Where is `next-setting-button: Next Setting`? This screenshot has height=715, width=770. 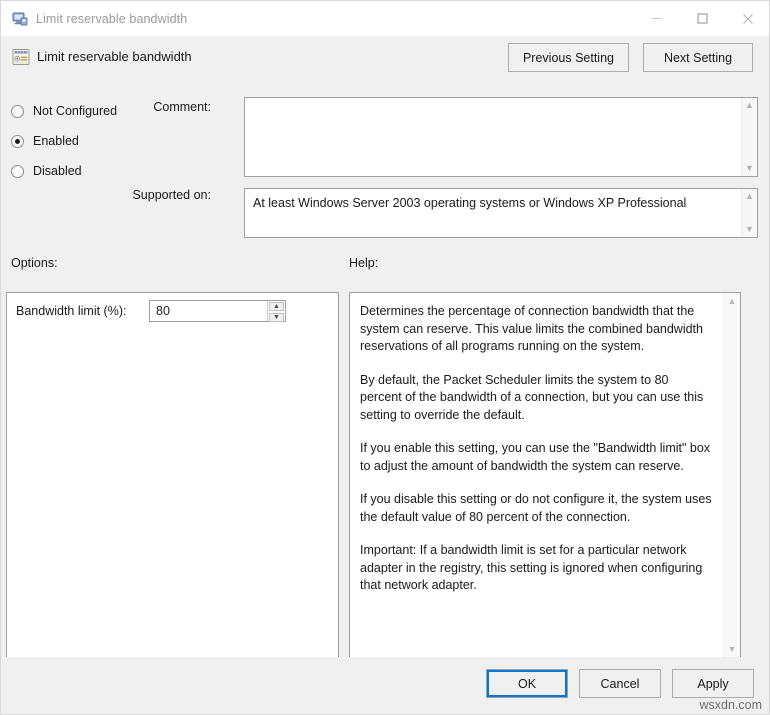
next-setting-button: Next Setting is located at coordinates (698, 57).